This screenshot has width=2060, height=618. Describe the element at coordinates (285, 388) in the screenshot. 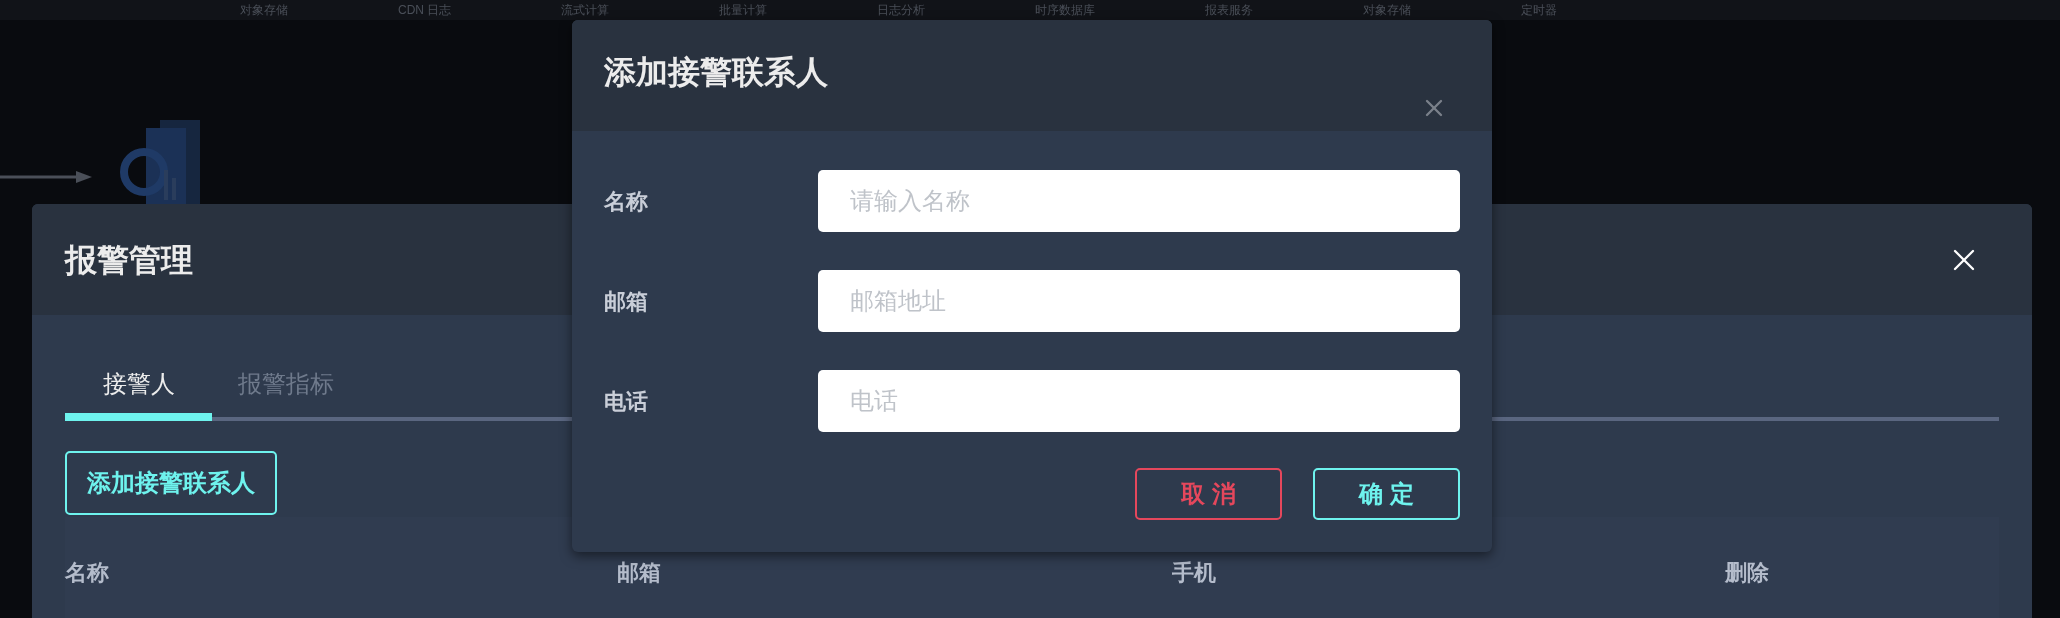

I see `tab: 报警指标` at that location.